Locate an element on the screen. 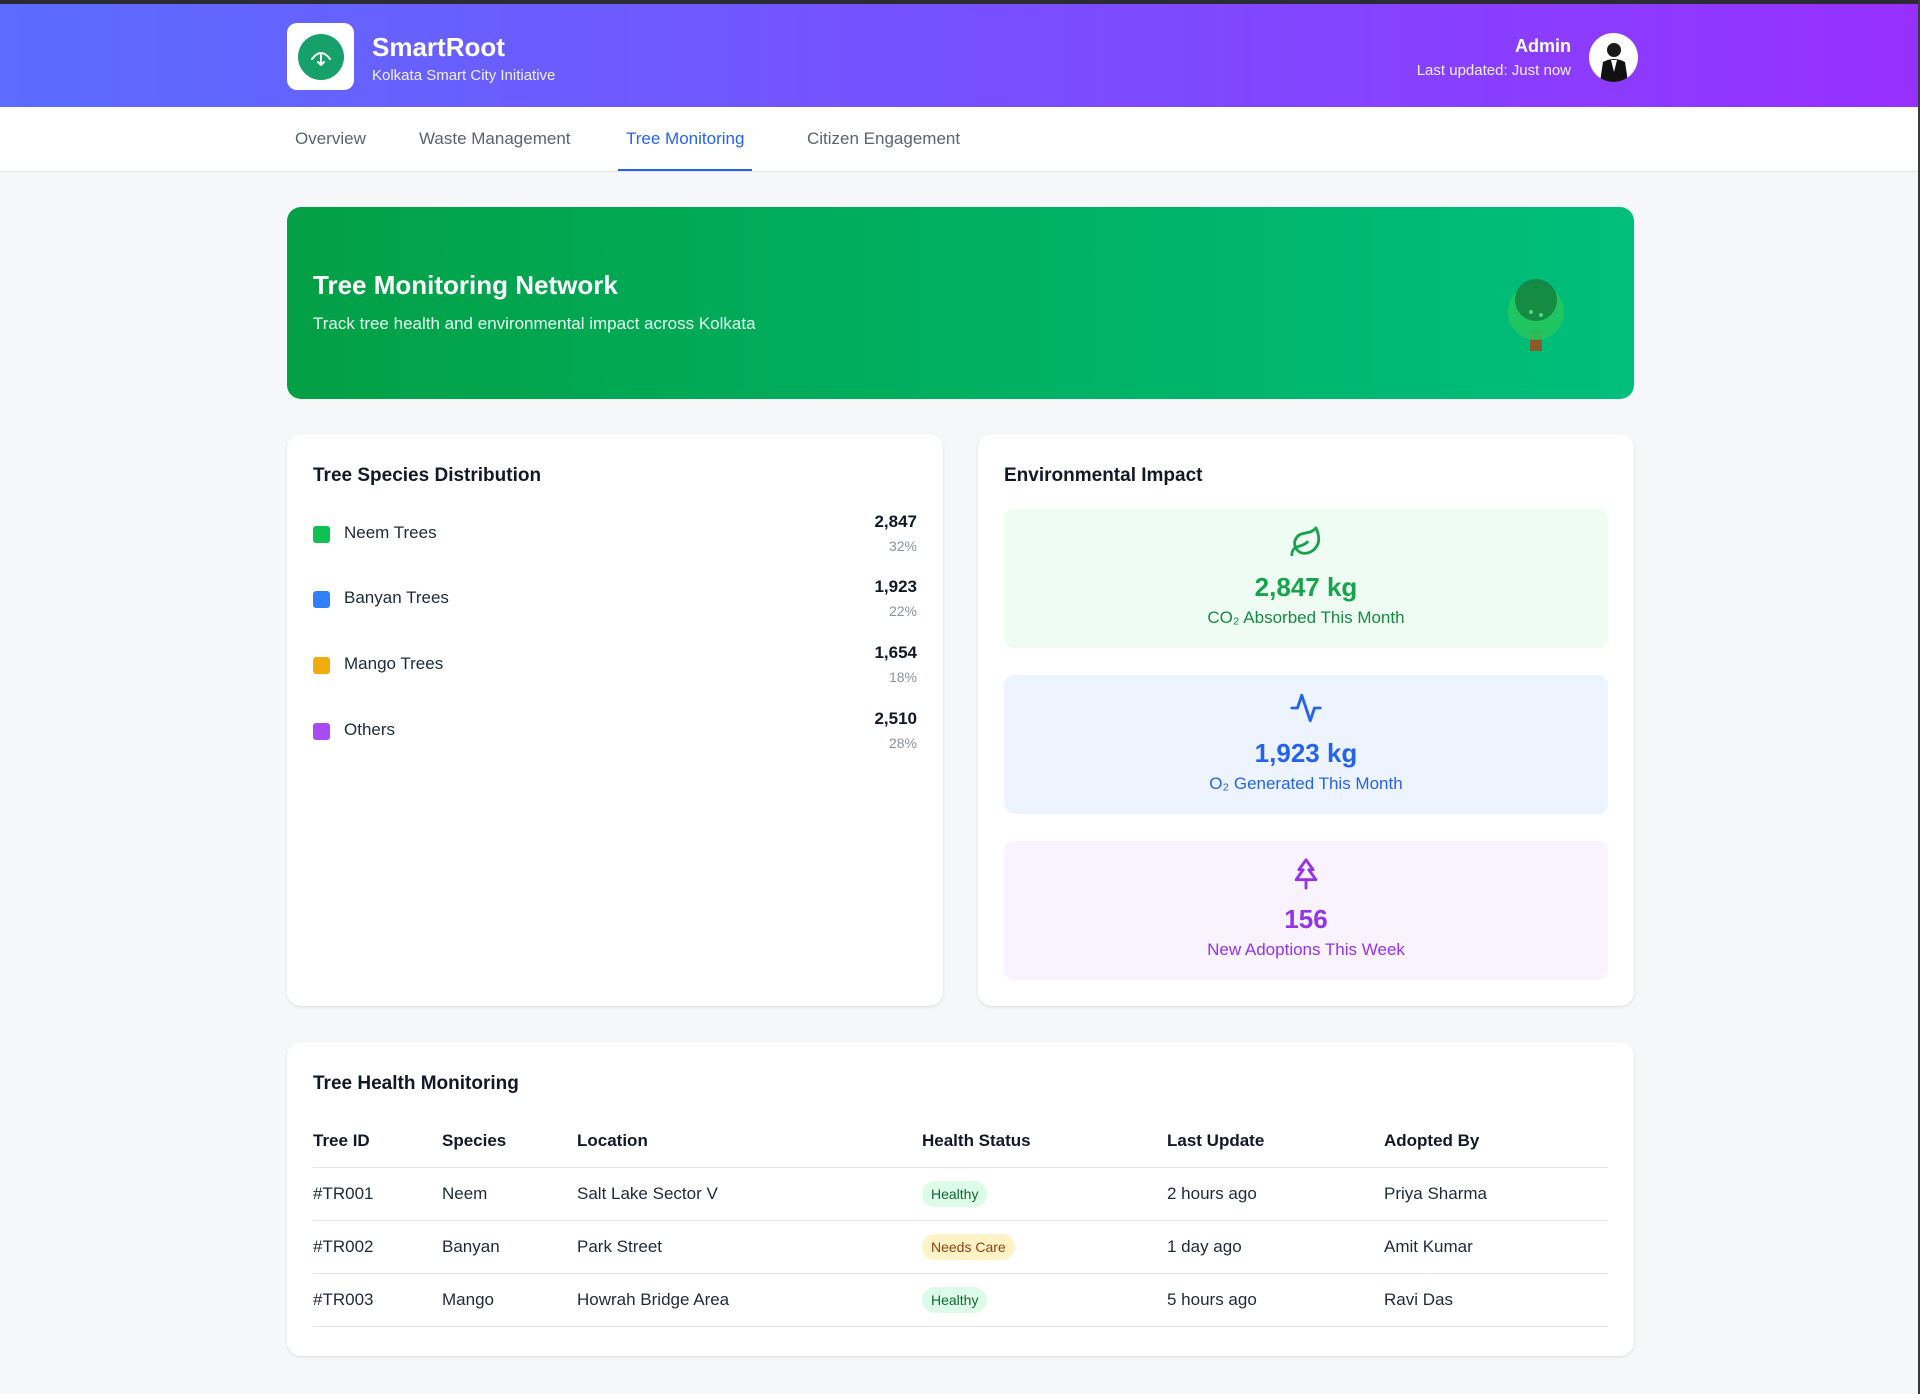  health-card-title: Tree Health Monitoring is located at coordinates (416, 1083).